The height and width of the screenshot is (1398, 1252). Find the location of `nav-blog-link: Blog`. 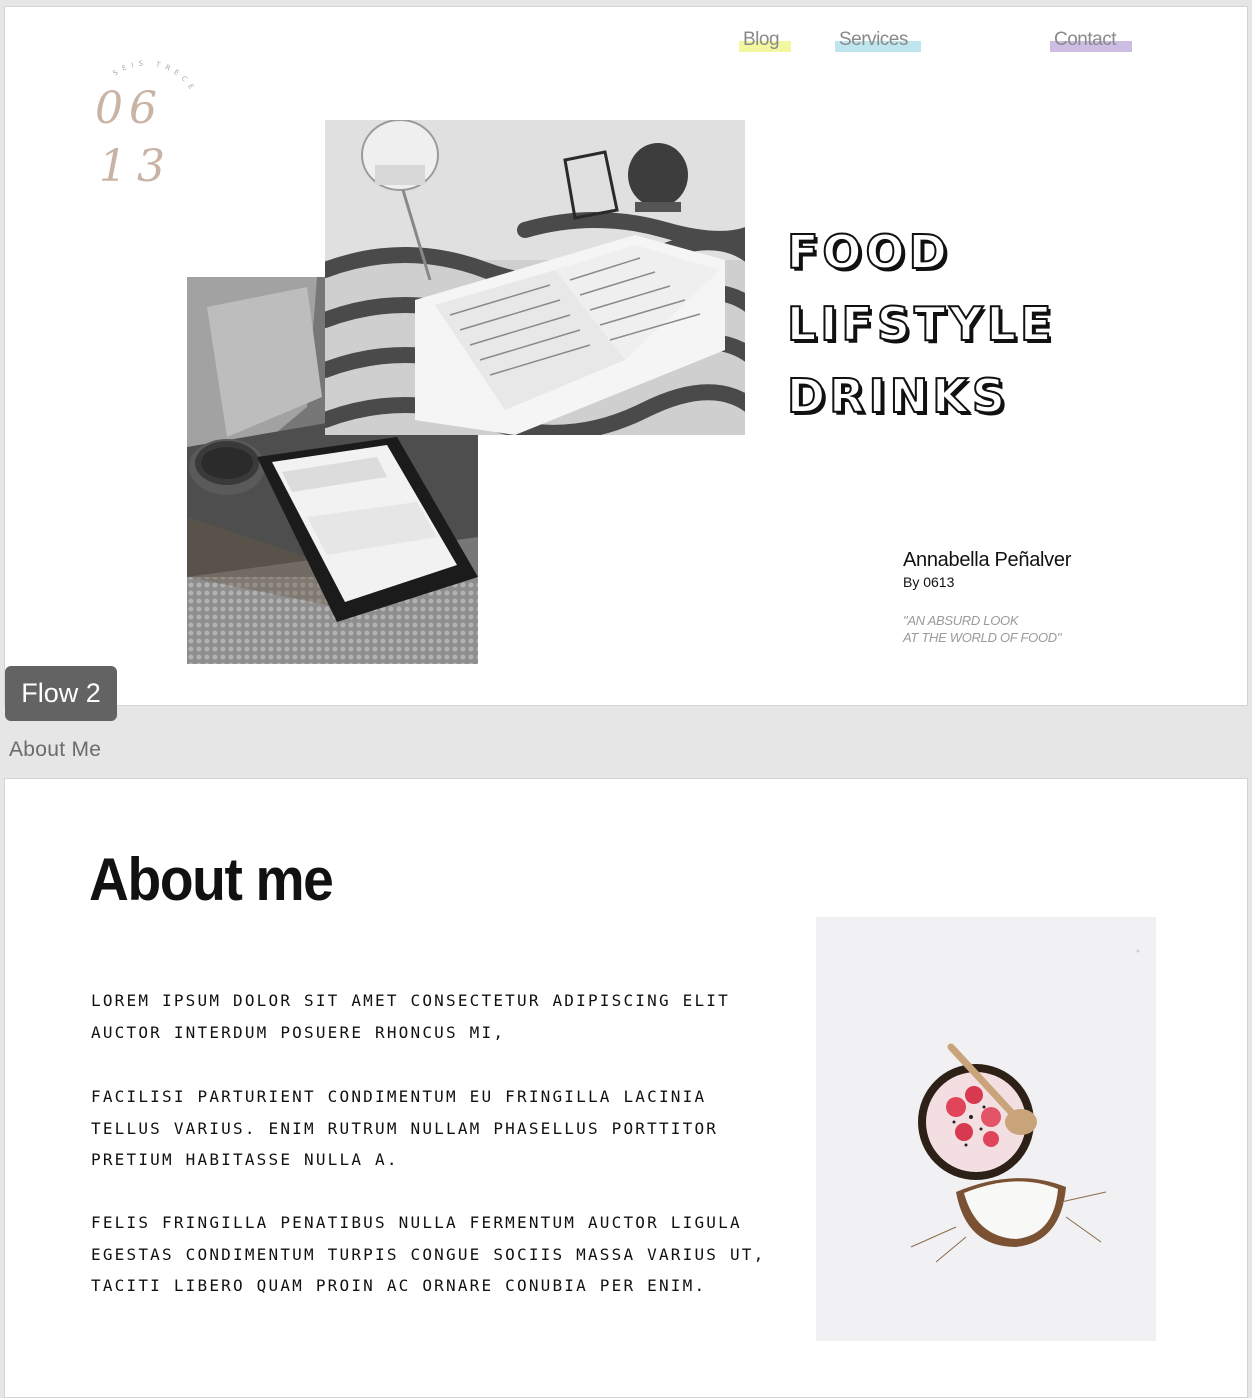

nav-blog-link: Blog is located at coordinates (765, 43).